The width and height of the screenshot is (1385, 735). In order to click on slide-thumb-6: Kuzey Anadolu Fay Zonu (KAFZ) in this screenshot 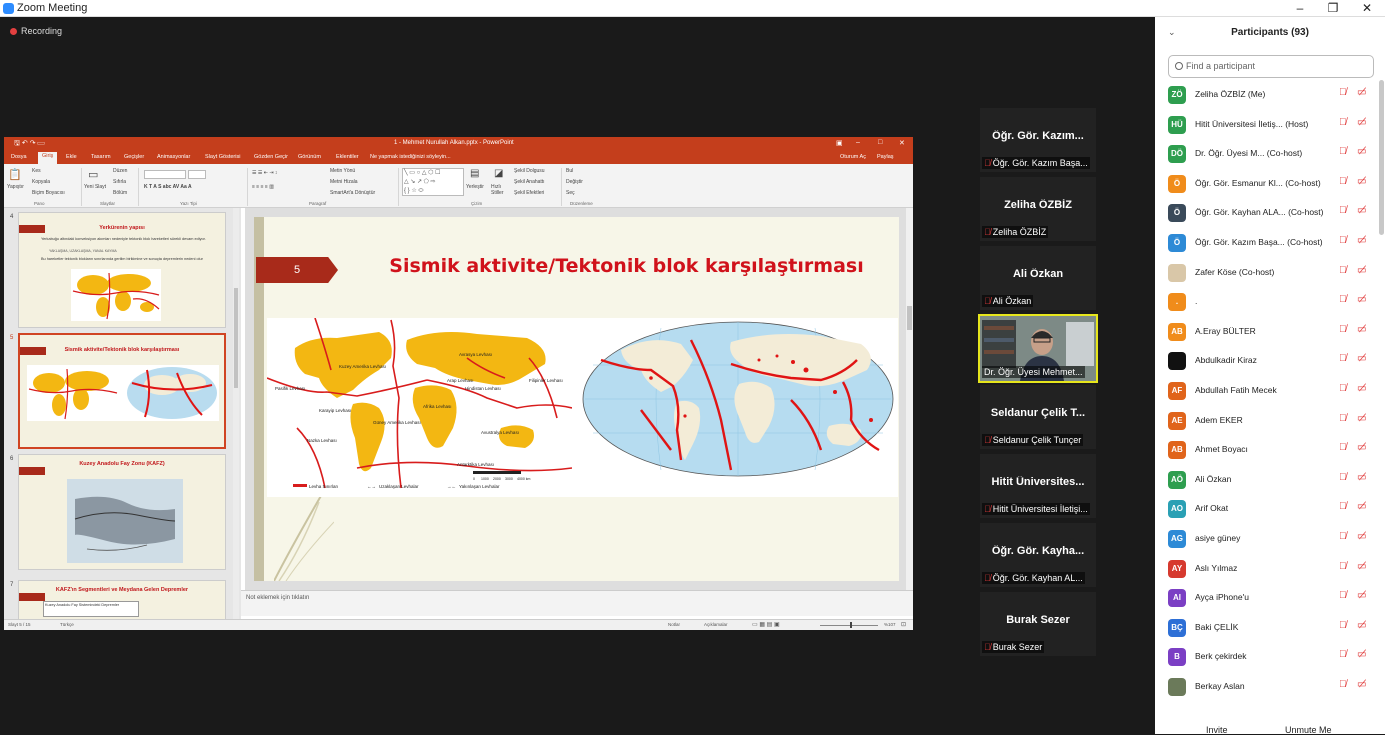, I will do `click(122, 512)`.